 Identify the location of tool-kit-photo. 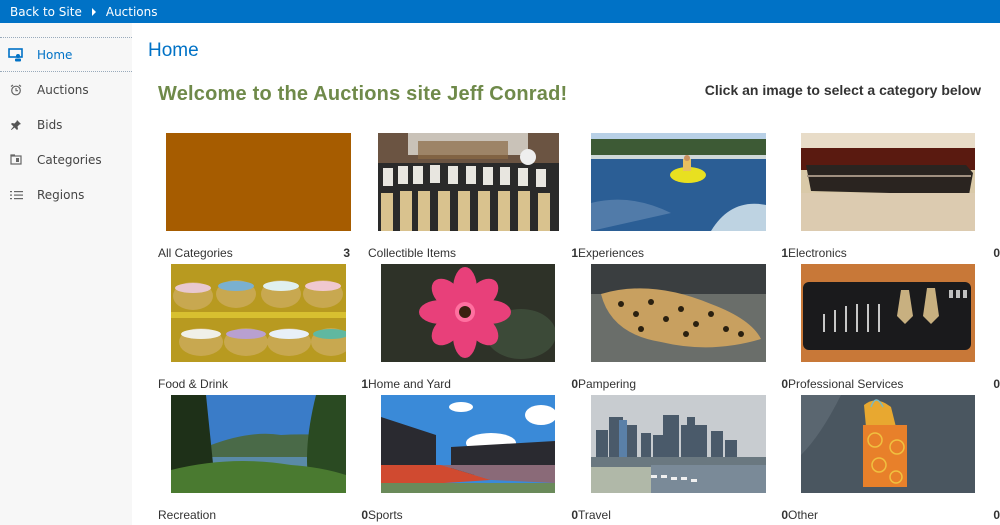
(888, 313).